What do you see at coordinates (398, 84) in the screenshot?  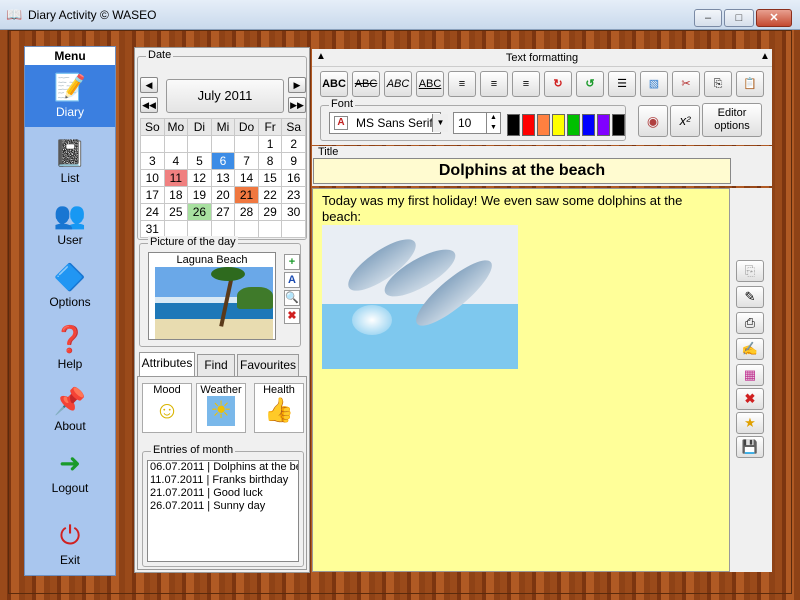 I see `italic-button: ABC` at bounding box center [398, 84].